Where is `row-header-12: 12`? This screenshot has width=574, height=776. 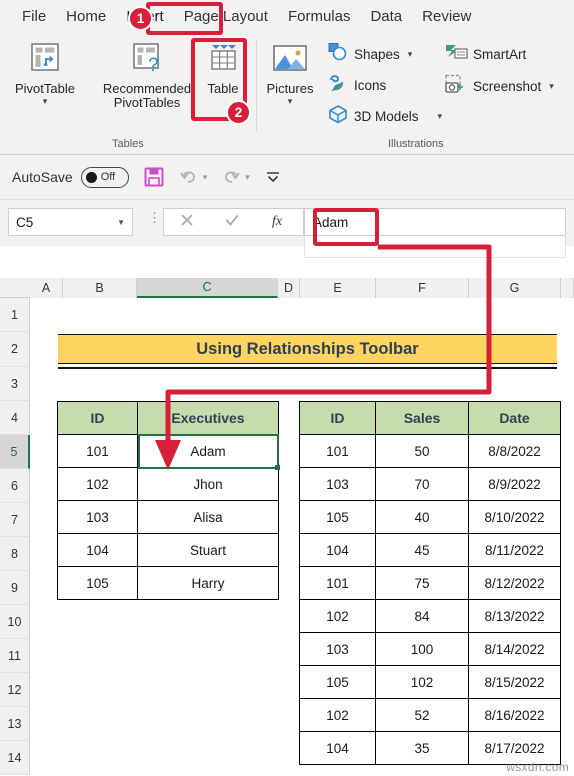
row-header-12: 12 is located at coordinates (15, 690).